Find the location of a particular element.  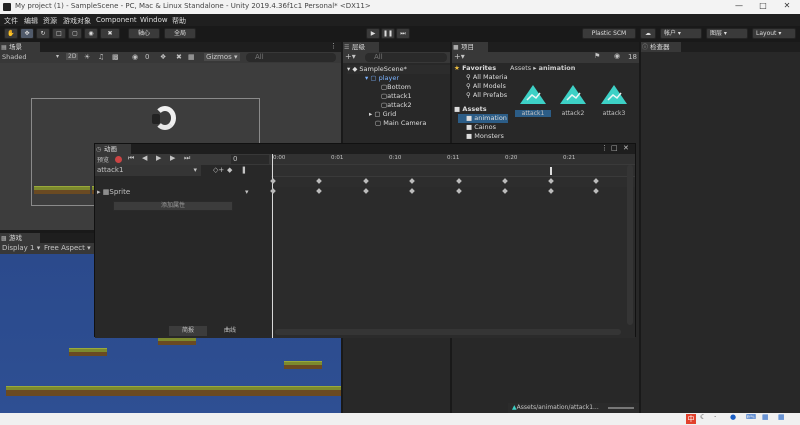

tab-scene: ▦ 场景 is located at coordinates (20, 47).